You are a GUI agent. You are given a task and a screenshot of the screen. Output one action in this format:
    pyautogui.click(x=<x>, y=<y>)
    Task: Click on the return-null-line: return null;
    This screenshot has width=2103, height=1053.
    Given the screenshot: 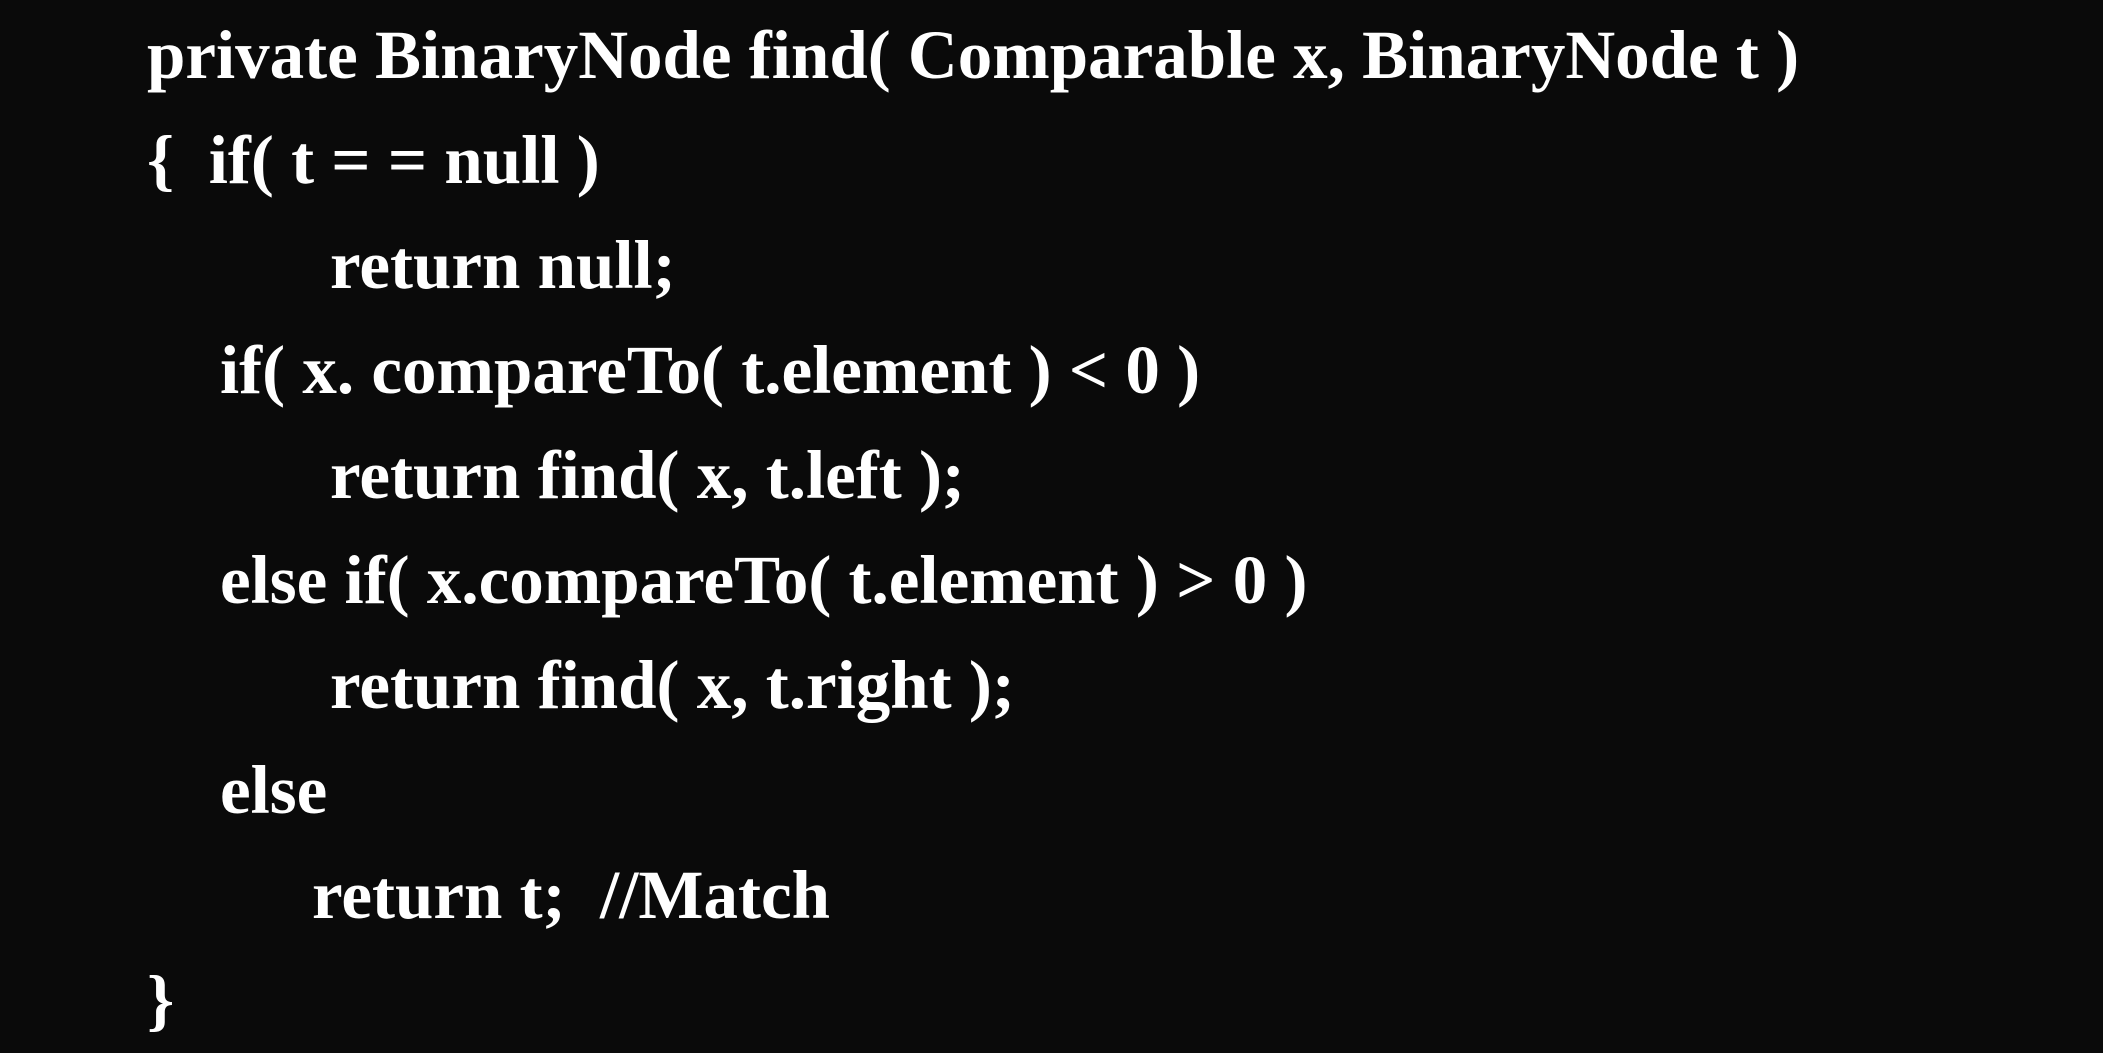 What is the action you would take?
    pyautogui.click(x=503, y=265)
    